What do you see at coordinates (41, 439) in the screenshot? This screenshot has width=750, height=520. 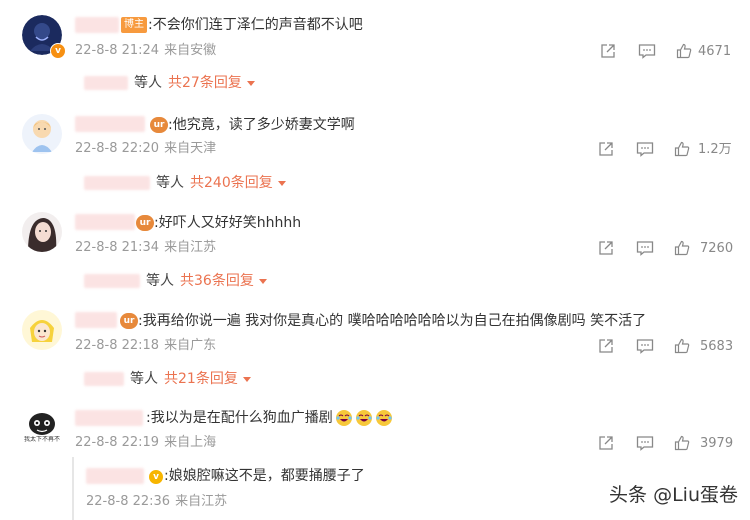 I see `avatar-caption: 我太下不再不` at bounding box center [41, 439].